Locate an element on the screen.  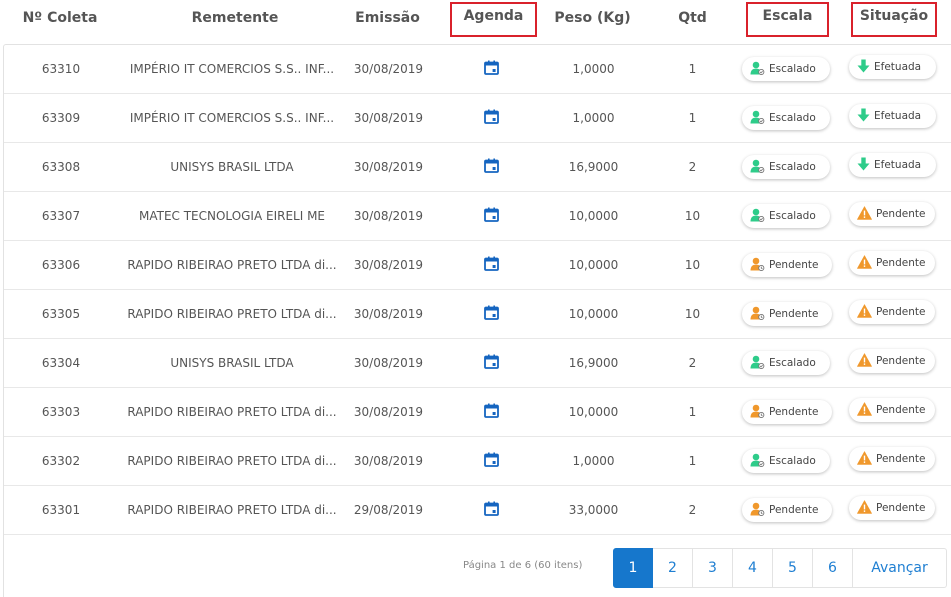
header-peso: Peso (Kg) is located at coordinates (592, 18).